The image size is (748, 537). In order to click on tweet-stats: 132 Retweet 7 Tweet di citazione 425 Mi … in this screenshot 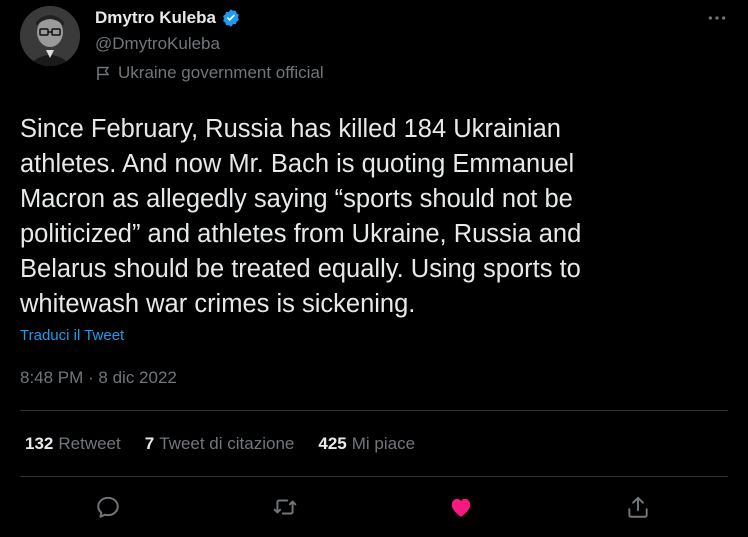, I will do `click(220, 444)`.